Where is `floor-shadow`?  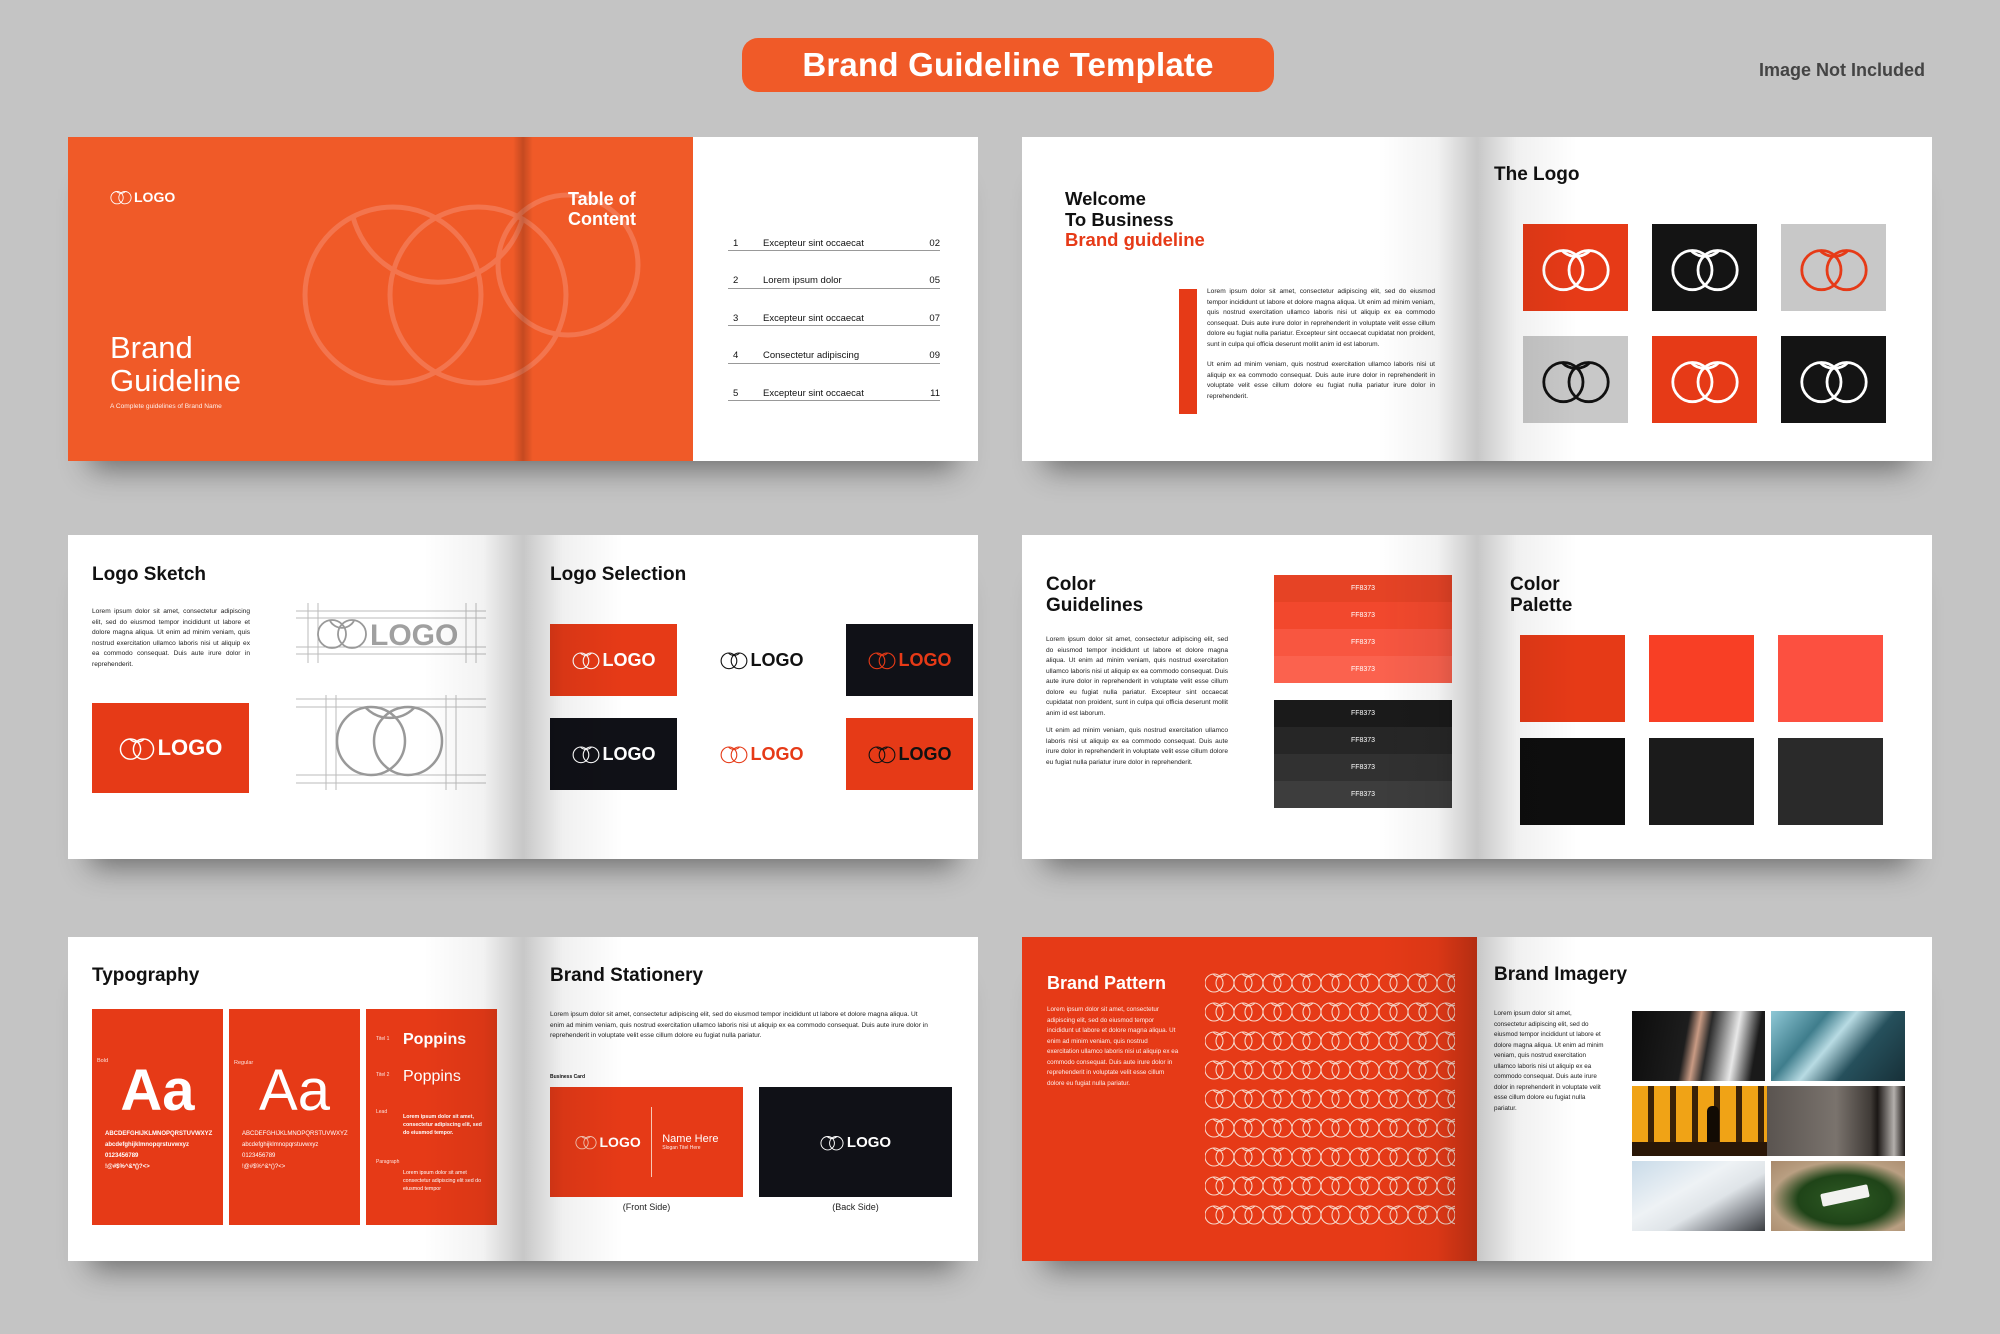 floor-shadow is located at coordinates (1699, 1149).